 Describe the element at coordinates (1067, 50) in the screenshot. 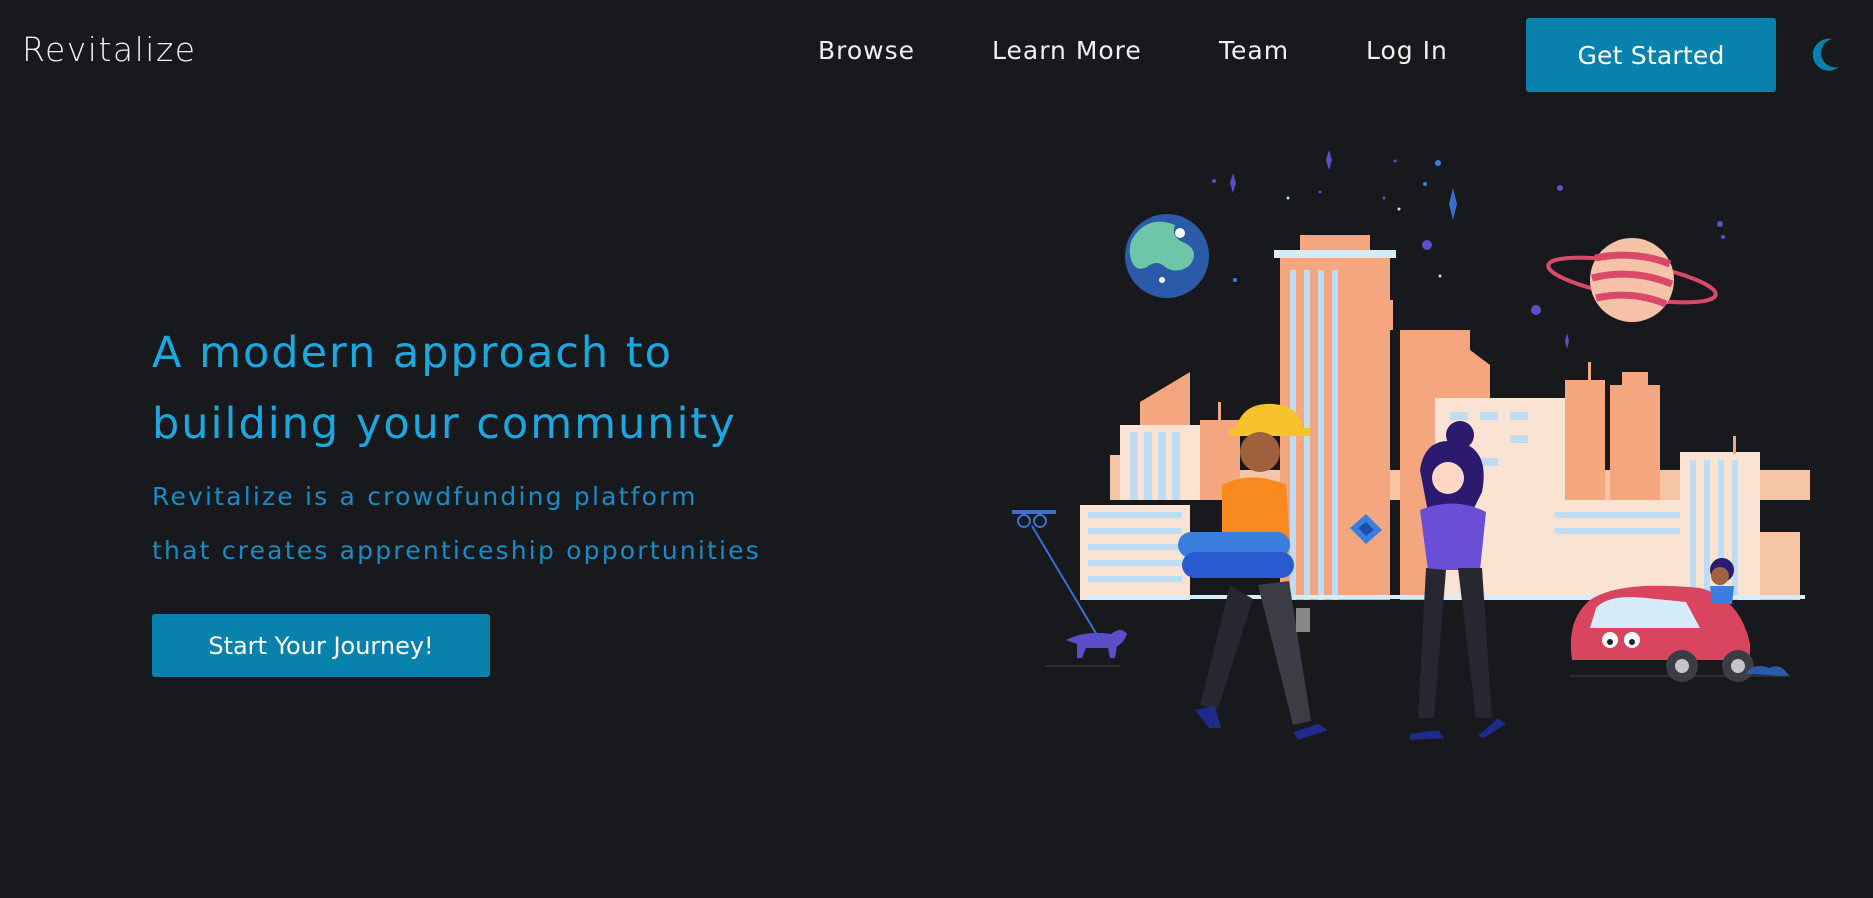

I see `nav-learn-more-link: Learn More` at that location.